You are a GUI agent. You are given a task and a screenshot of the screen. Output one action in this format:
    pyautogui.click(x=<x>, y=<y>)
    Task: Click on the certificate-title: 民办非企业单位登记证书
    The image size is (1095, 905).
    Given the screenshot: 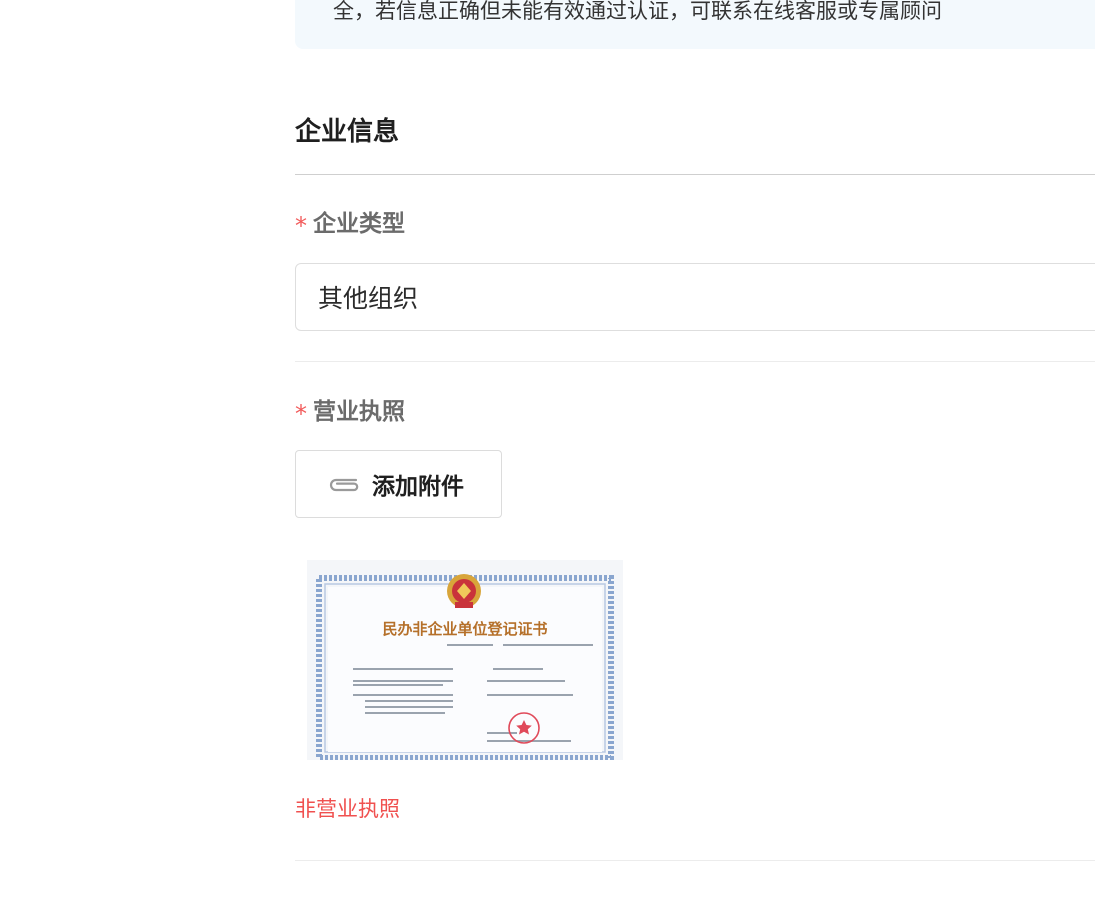 What is the action you would take?
    pyautogui.click(x=464, y=629)
    